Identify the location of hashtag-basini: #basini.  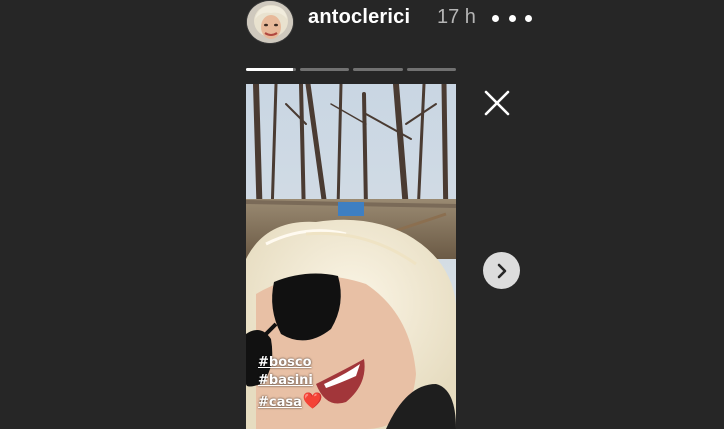
(290, 380).